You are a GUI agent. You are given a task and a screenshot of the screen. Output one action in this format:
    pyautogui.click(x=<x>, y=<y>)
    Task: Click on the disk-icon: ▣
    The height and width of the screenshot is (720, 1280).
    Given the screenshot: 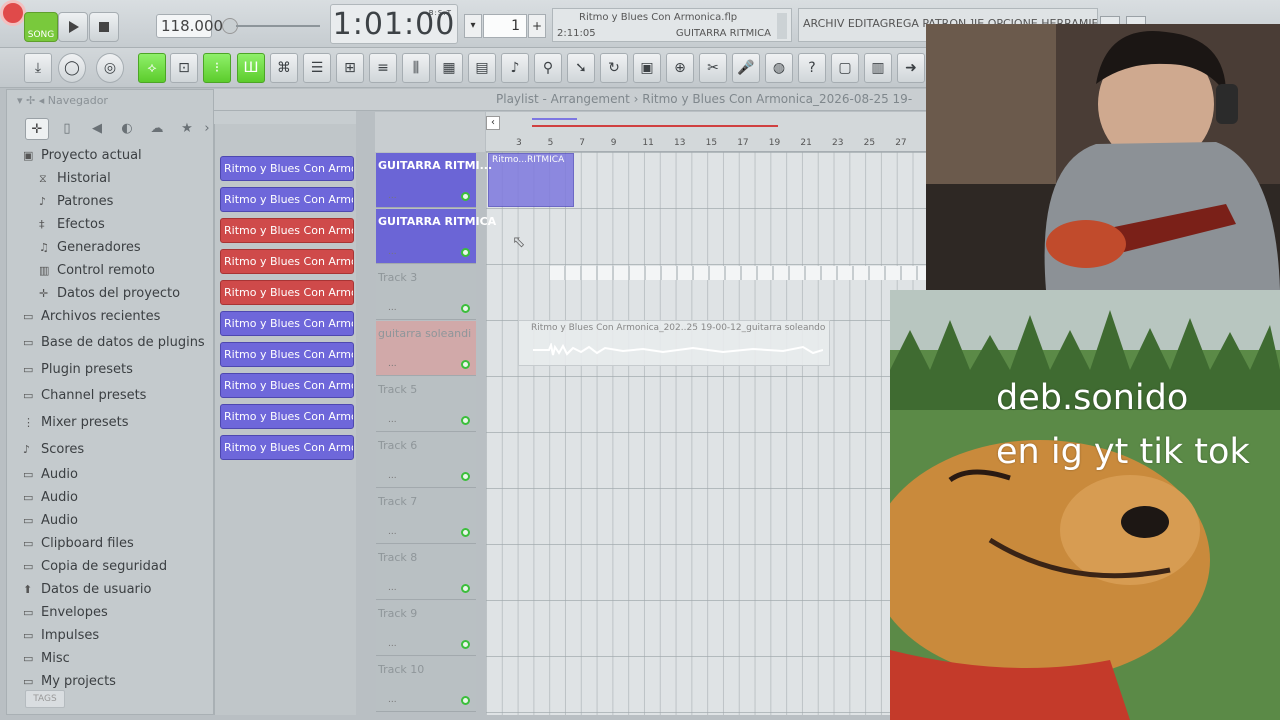 What is the action you would take?
    pyautogui.click(x=647, y=68)
    